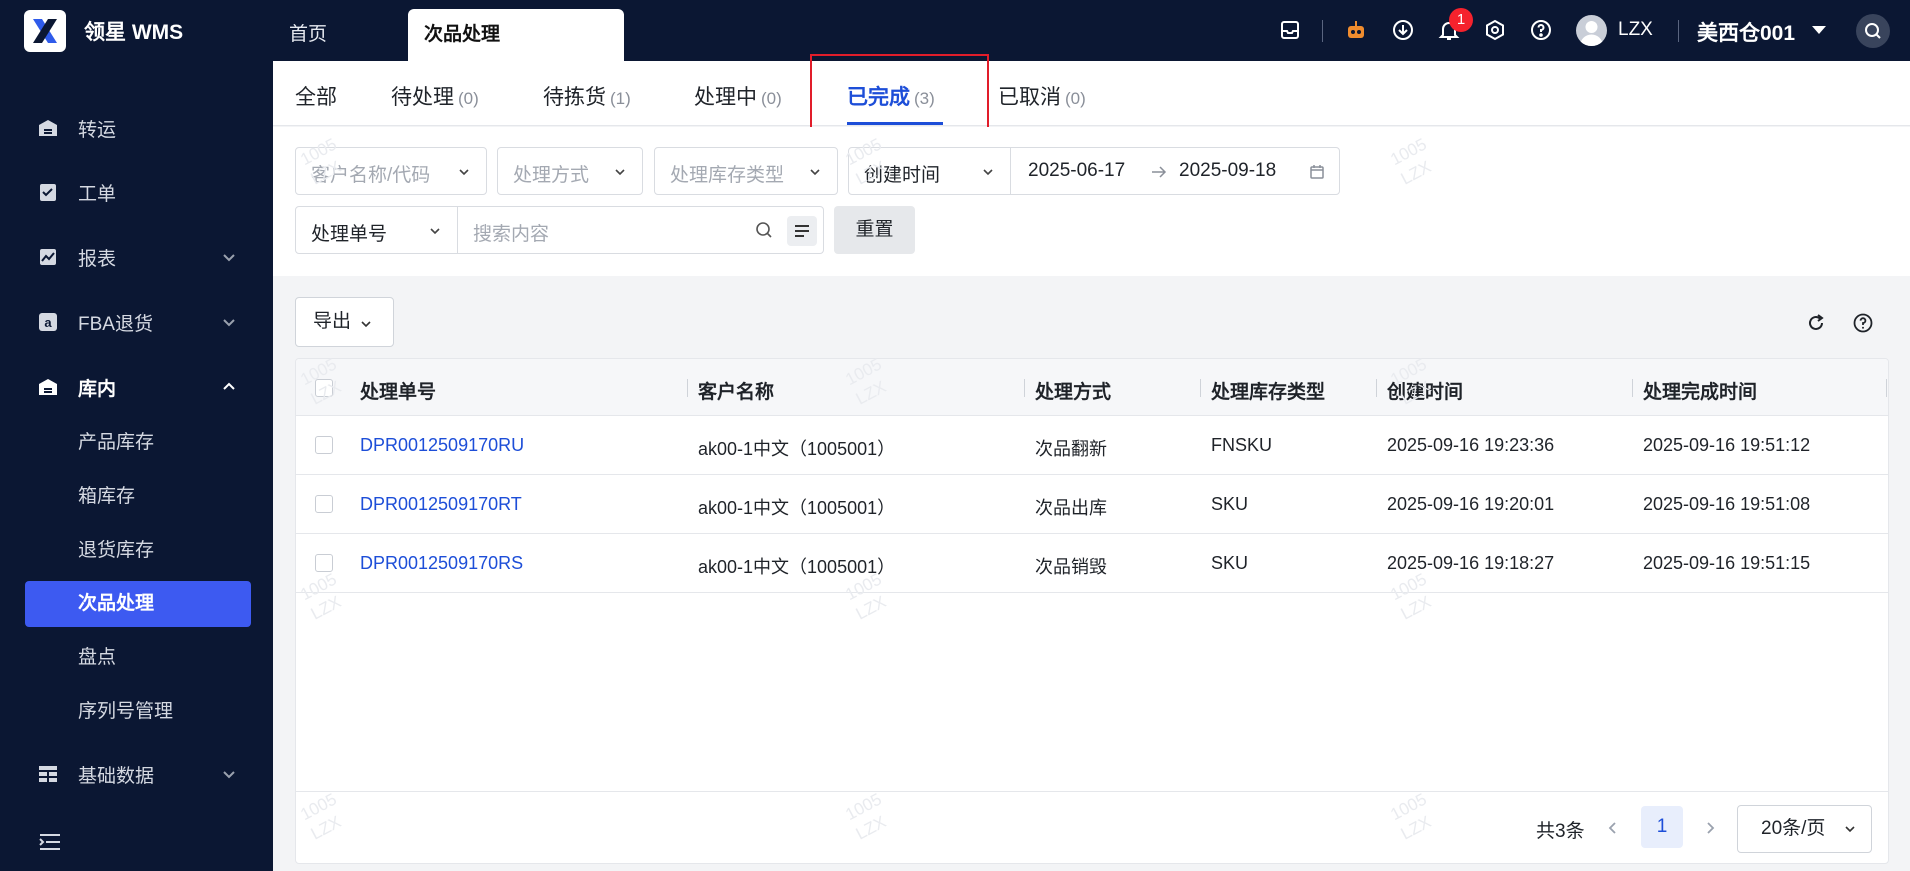  Describe the element at coordinates (435, 96) in the screenshot. I see `tab-pending: 待处理 (0)` at that location.